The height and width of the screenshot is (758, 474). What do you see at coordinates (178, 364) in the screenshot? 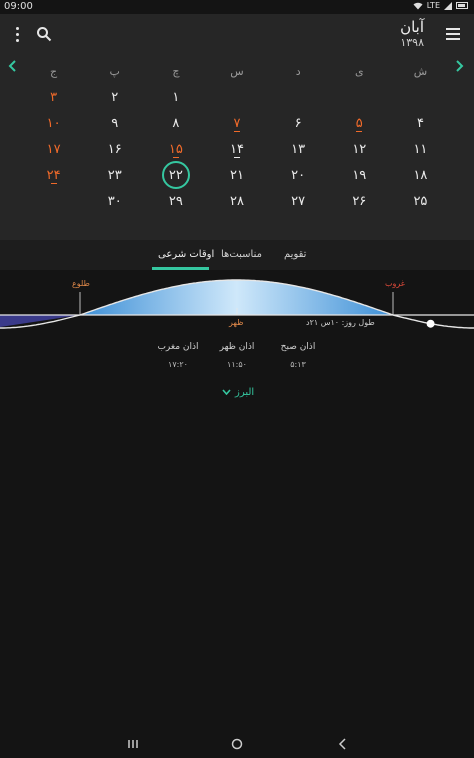
I see `prayer-time-value: ۱۷:۲۰` at bounding box center [178, 364].